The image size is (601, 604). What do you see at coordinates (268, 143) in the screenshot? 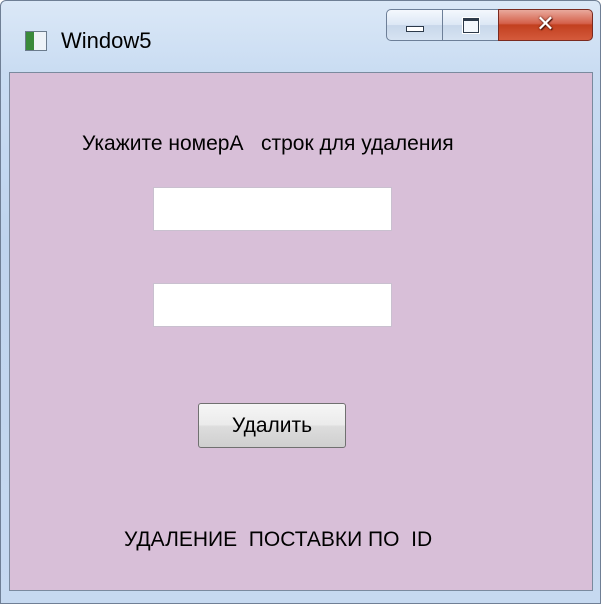
I see `instruction-label: Укажите номерА строк для удаления` at bounding box center [268, 143].